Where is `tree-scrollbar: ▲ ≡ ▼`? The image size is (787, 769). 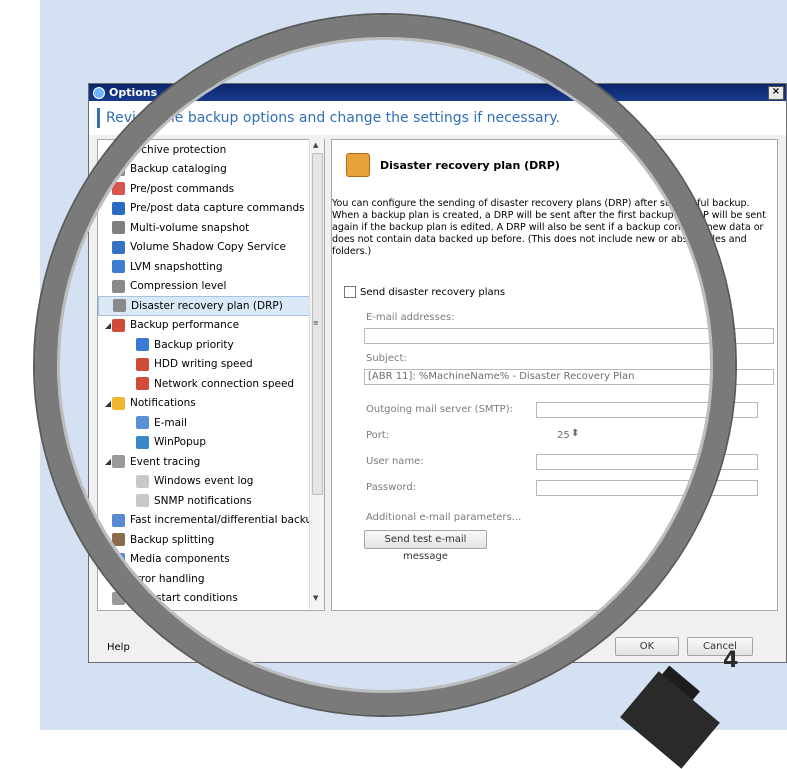
tree-scrollbar: ▲ ≡ ▼ is located at coordinates (316, 374).